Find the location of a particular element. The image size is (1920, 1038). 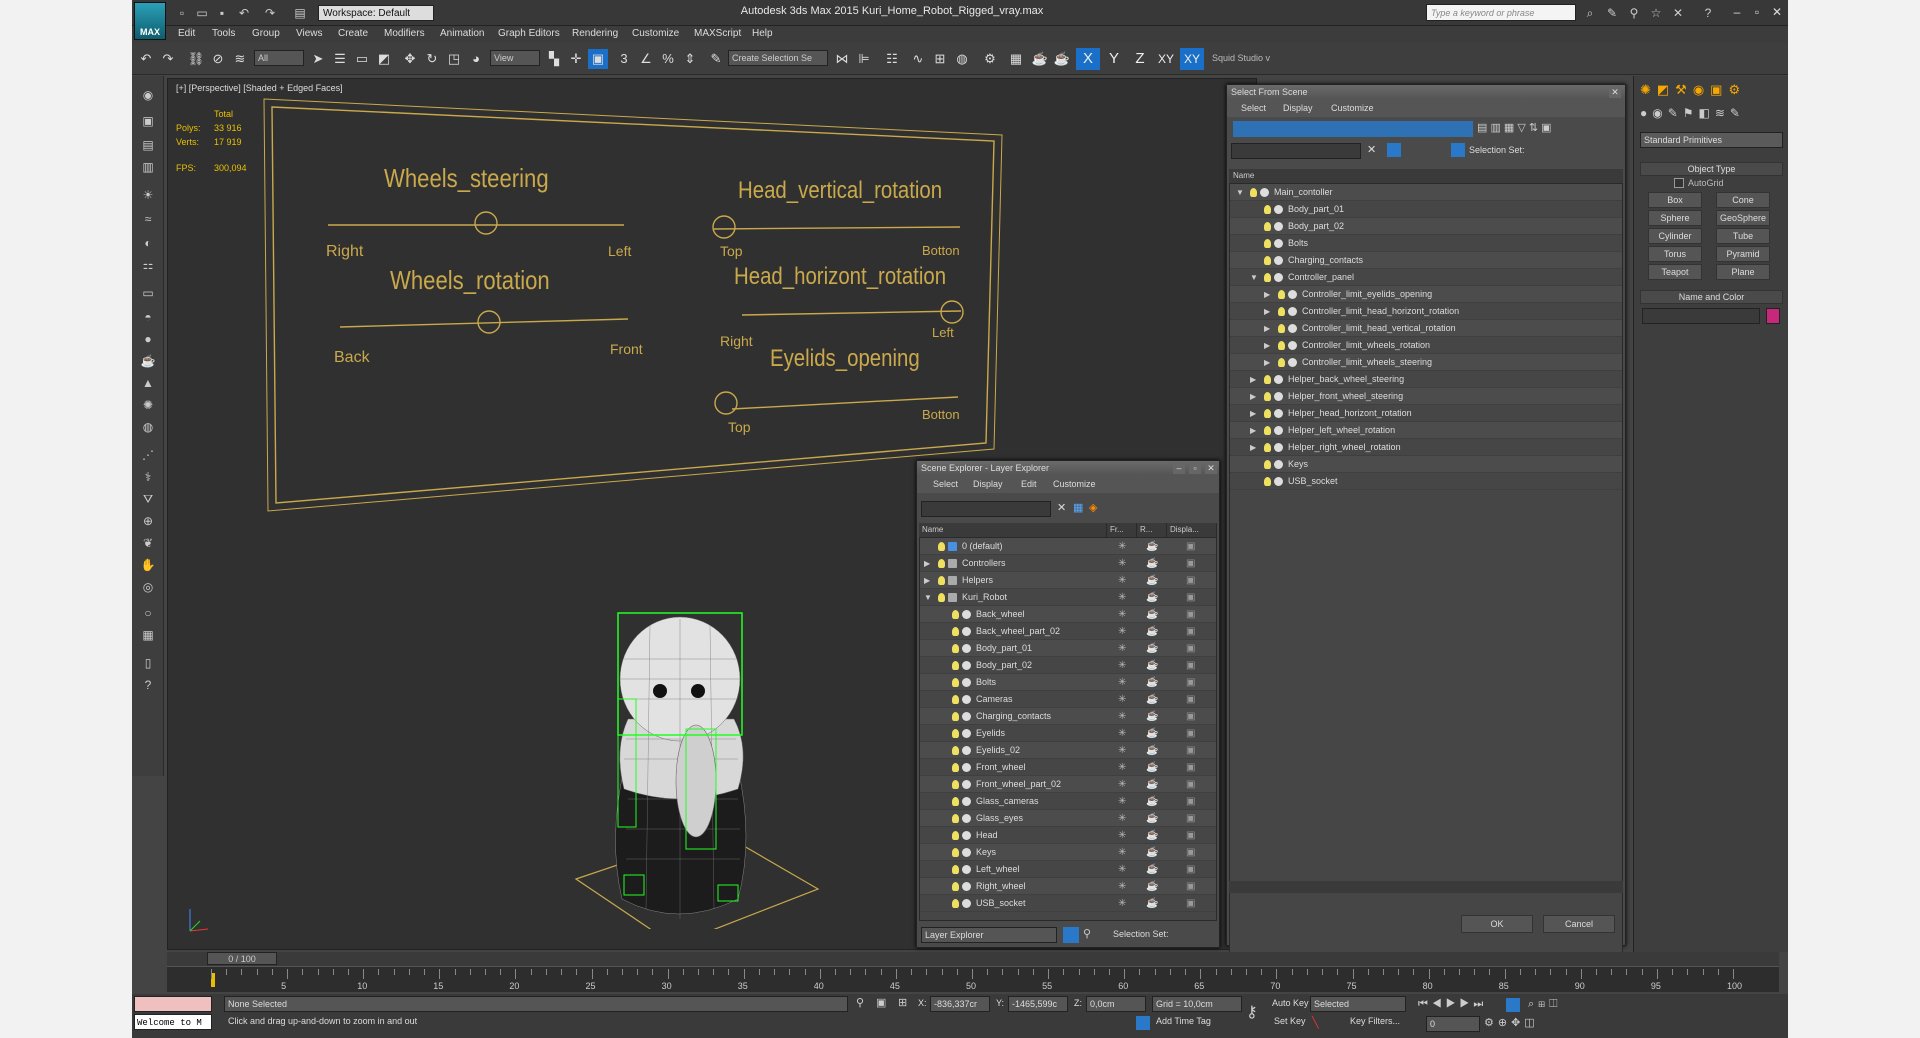

scene-list-item: Keys is located at coordinates (1426, 464).